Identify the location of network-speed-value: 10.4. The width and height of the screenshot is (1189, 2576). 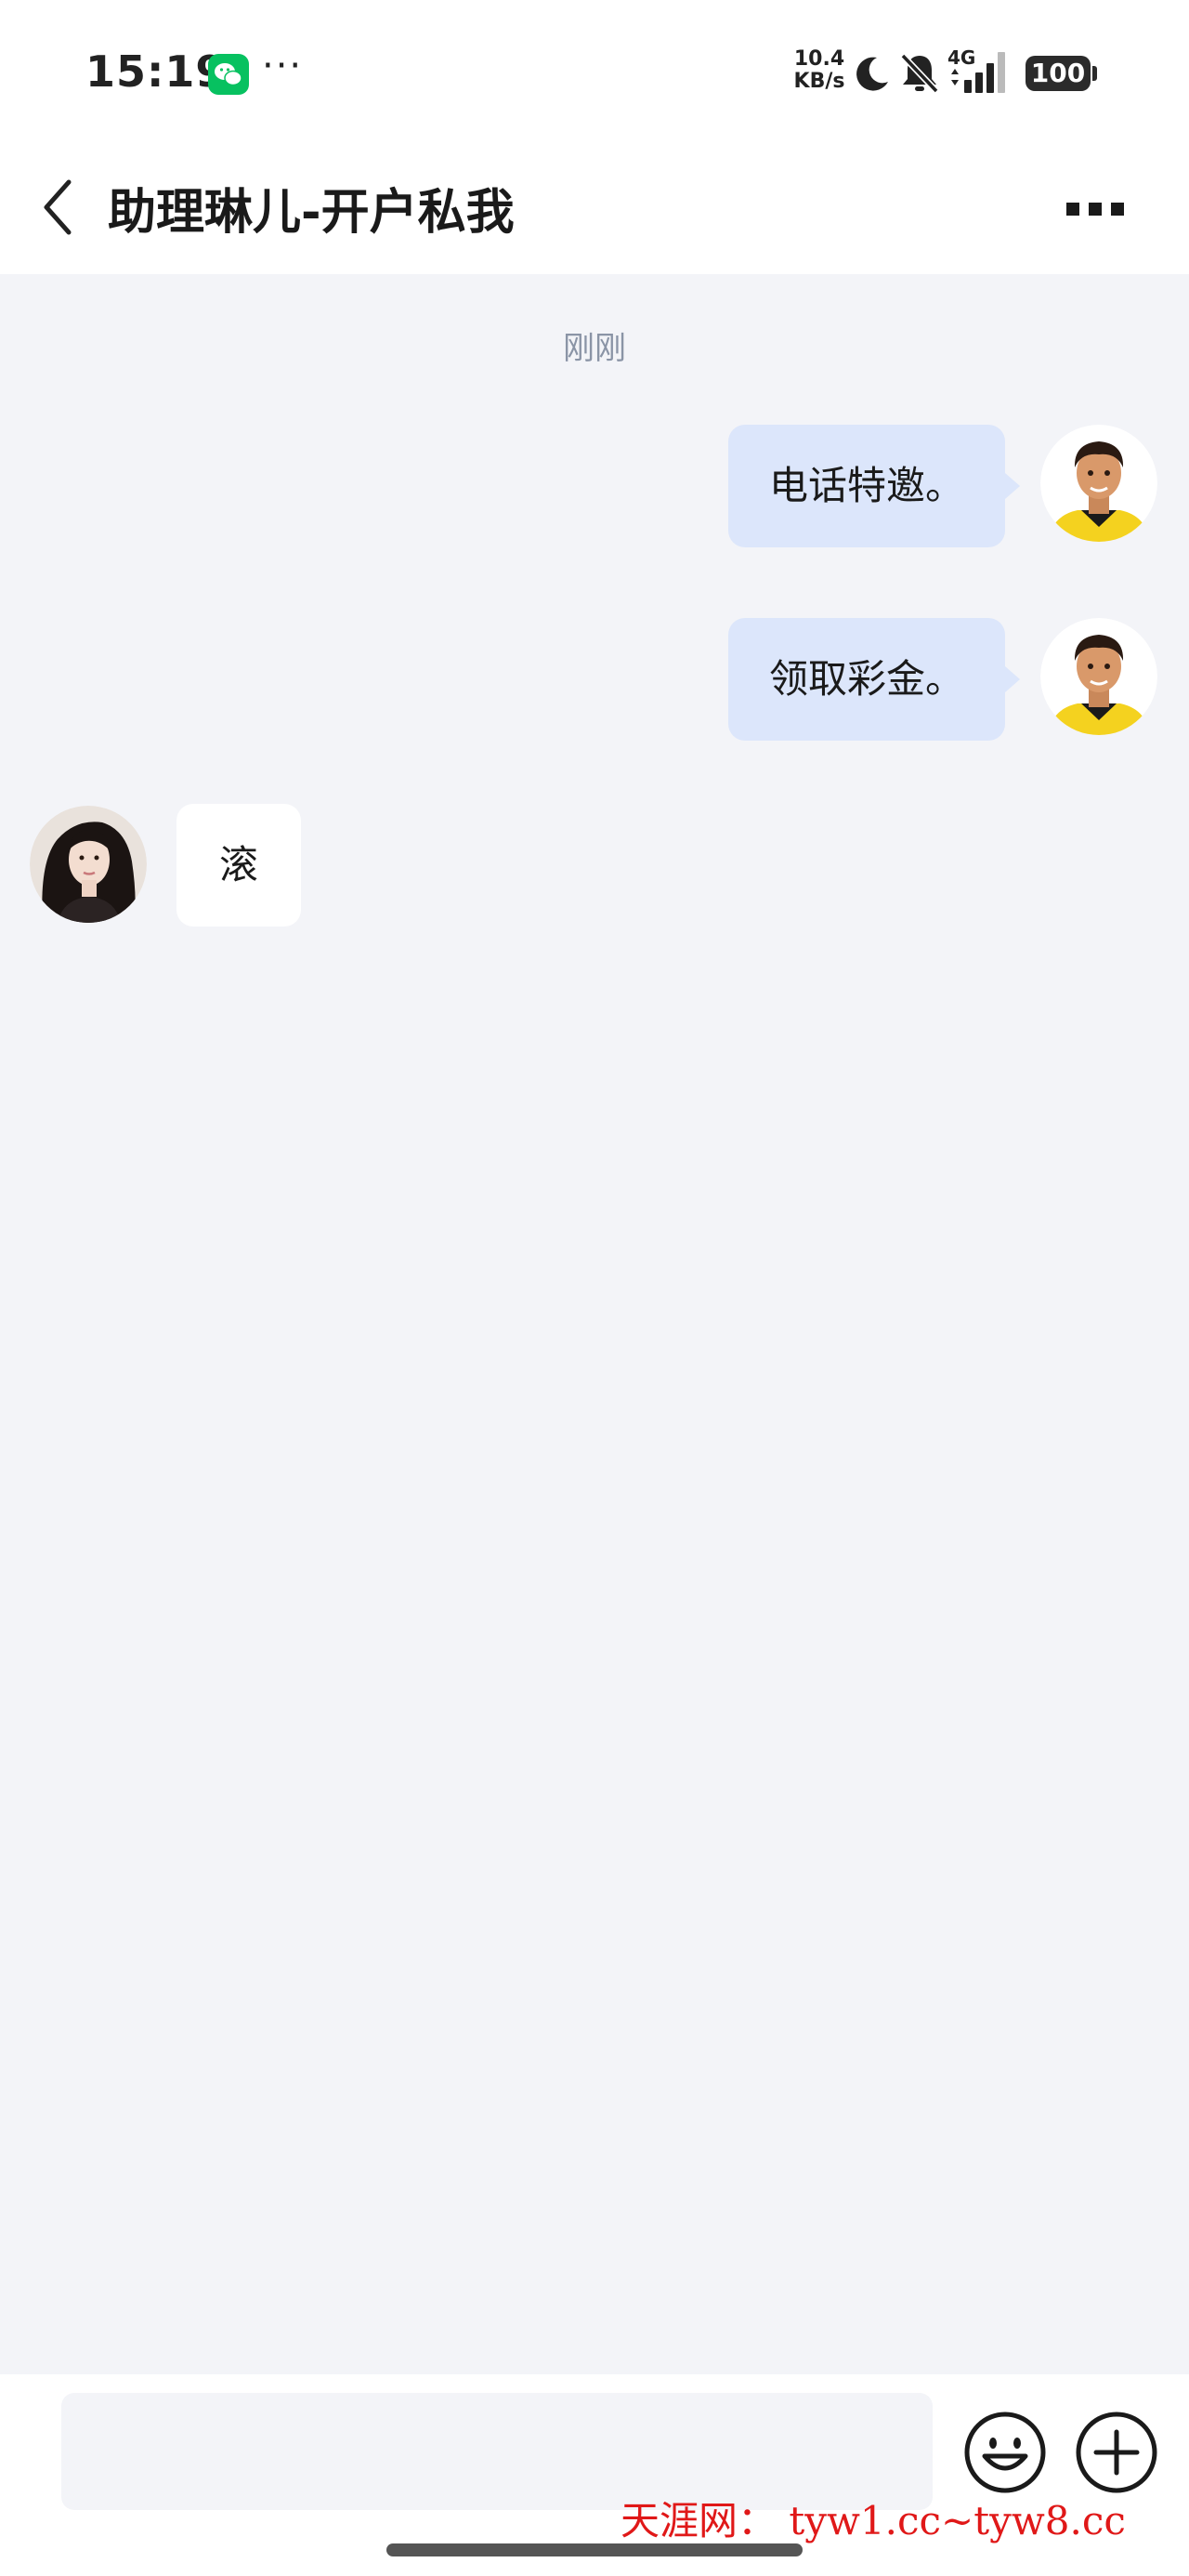
(819, 59).